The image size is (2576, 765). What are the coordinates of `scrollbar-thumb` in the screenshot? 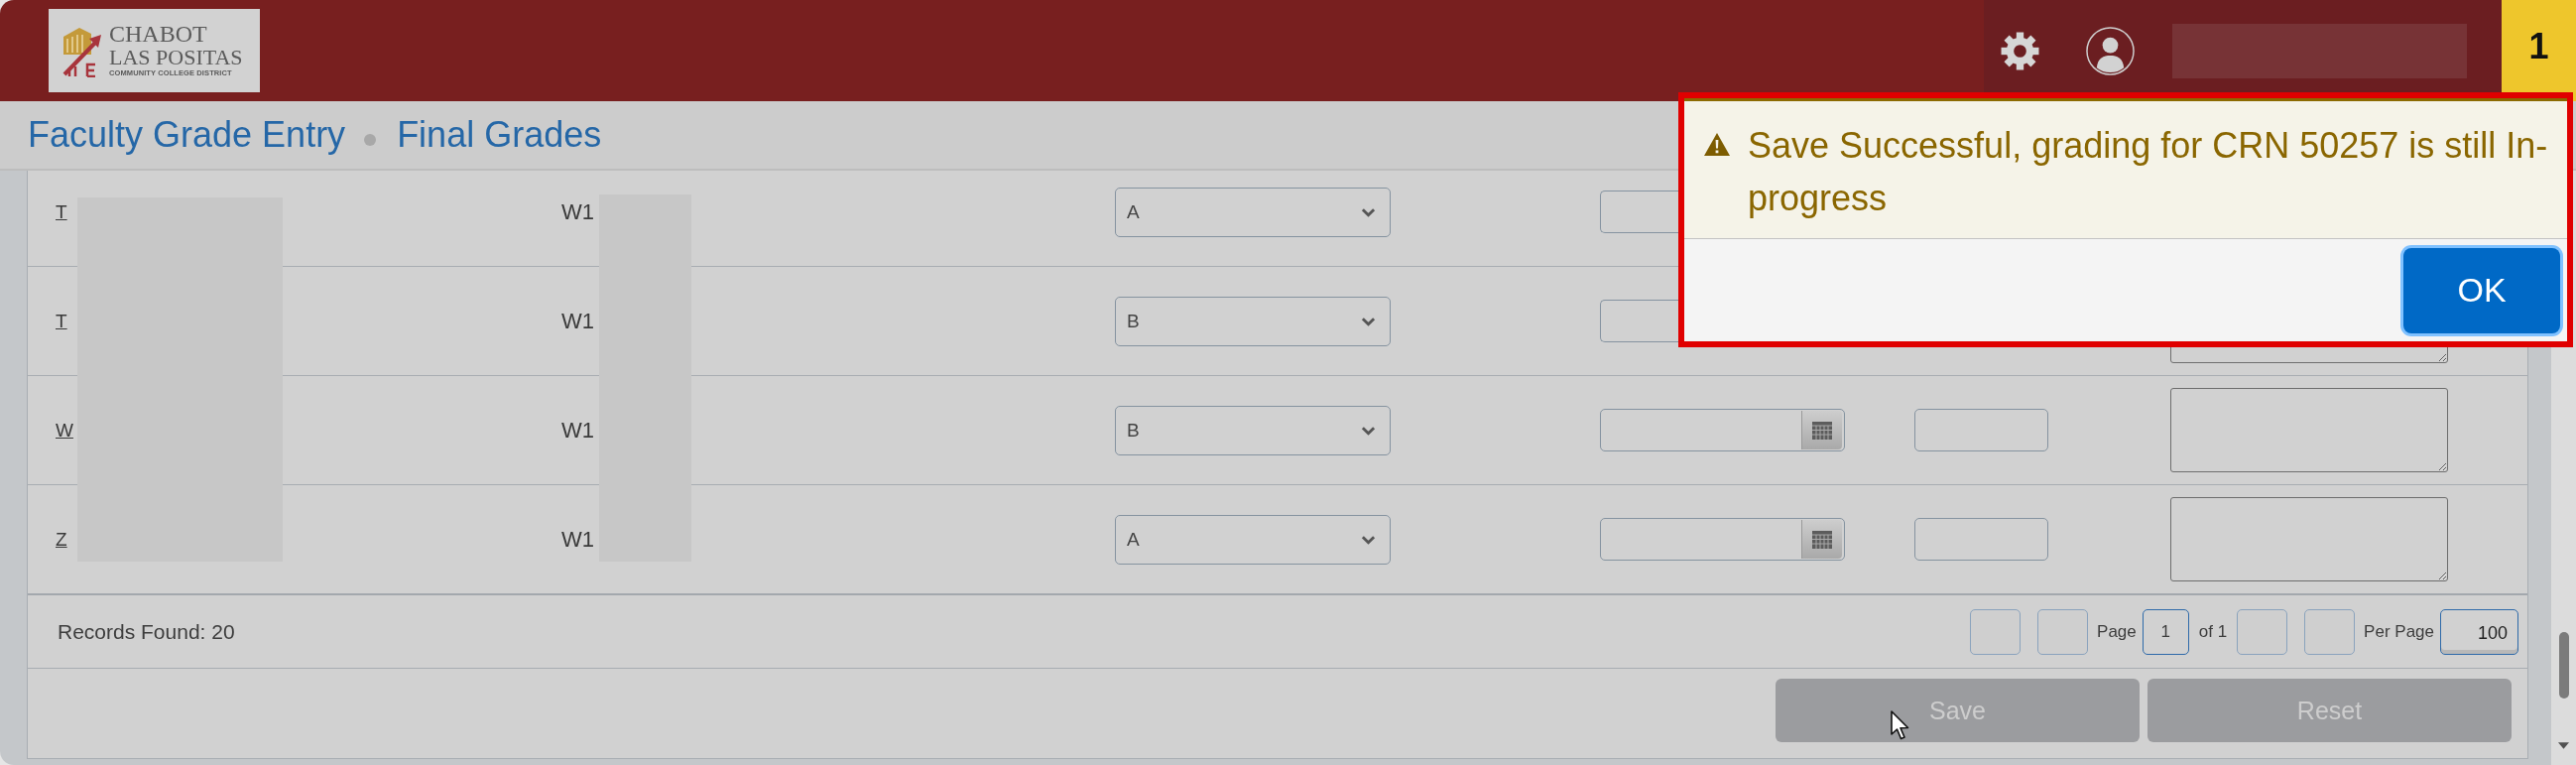 It's located at (2564, 665).